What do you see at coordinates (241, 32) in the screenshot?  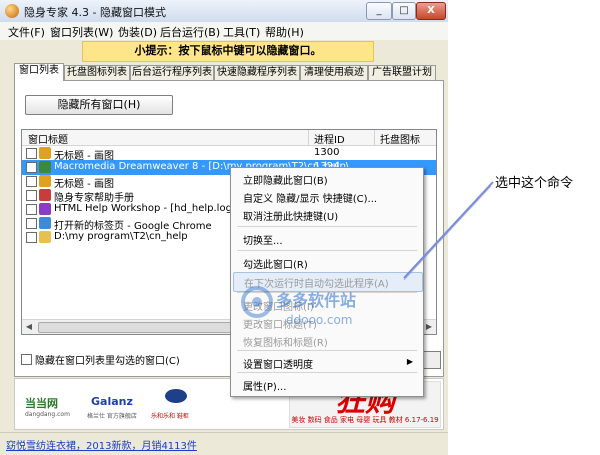 I see `menu-tools: 工具(T)` at bounding box center [241, 32].